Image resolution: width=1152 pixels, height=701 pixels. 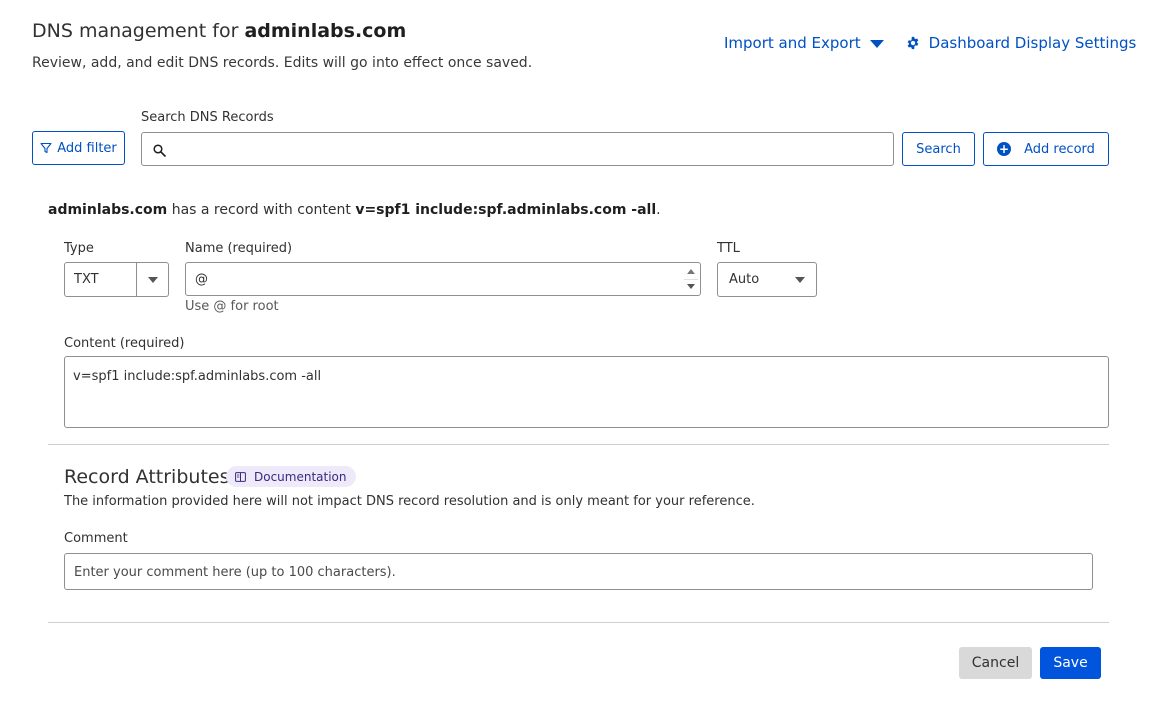 I want to click on add-filter-button: Add filter, so click(x=78, y=148).